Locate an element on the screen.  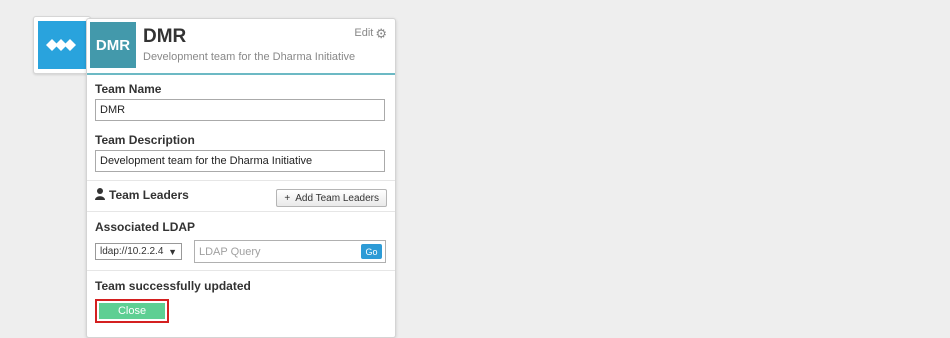
team-description-label: Team Description is located at coordinates (145, 140).